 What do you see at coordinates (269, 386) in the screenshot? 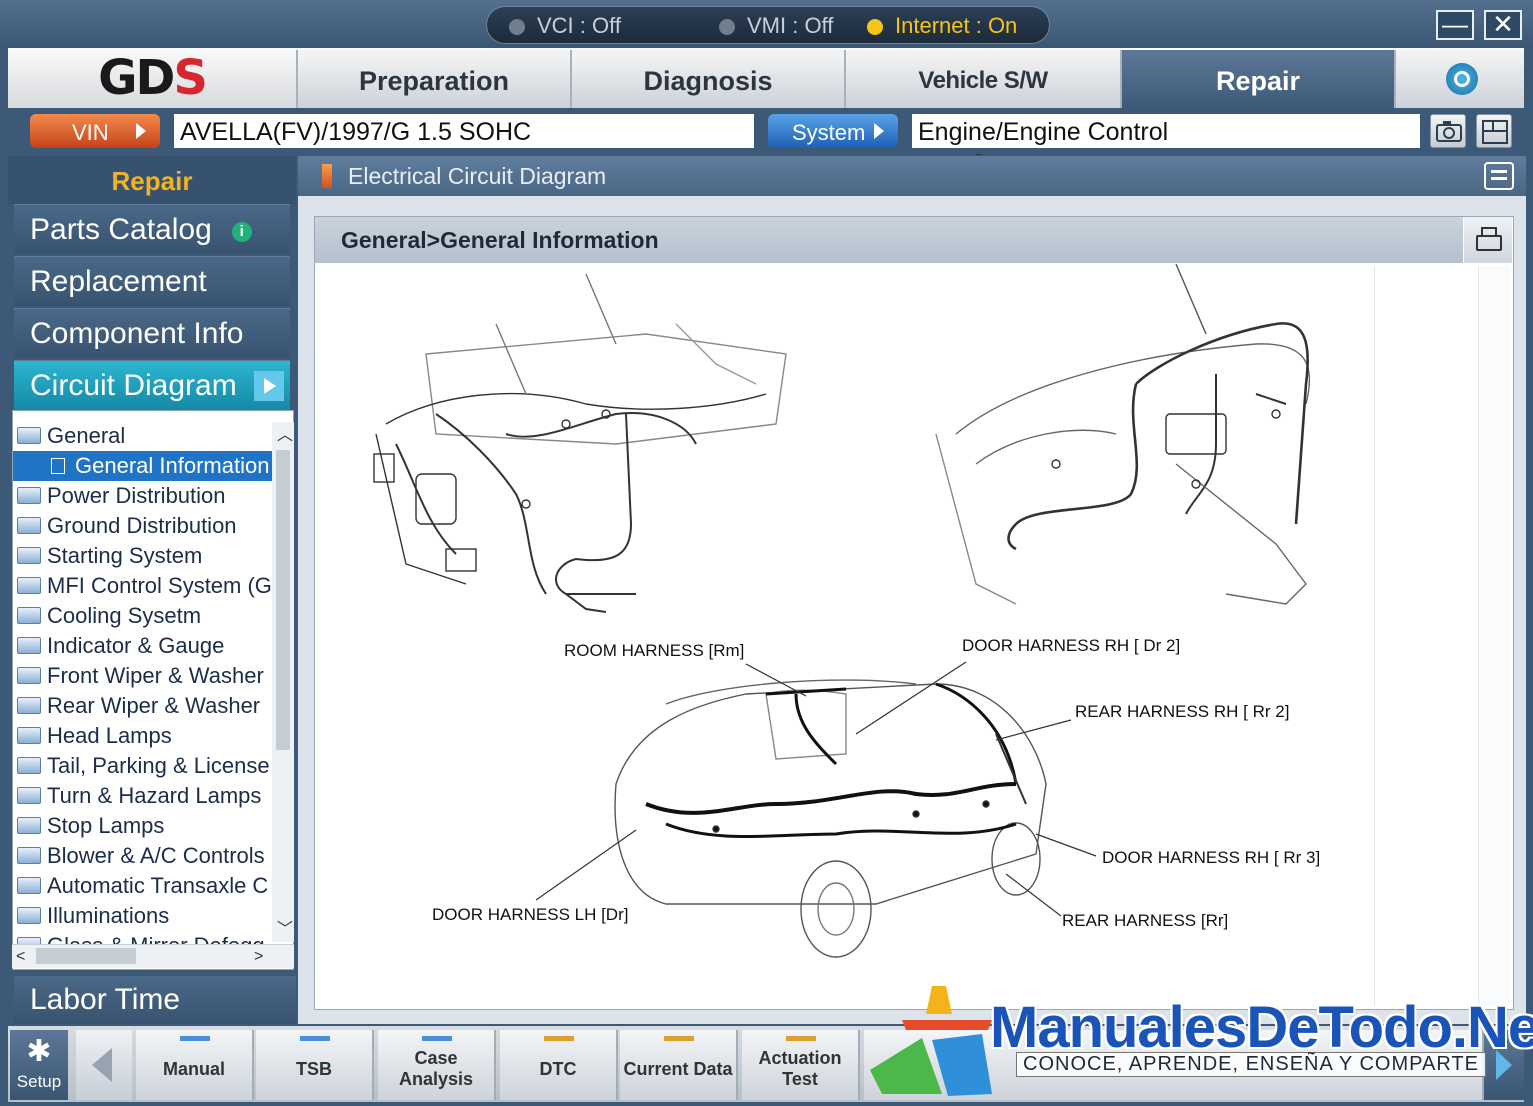
I see `chevron-right-icon` at bounding box center [269, 386].